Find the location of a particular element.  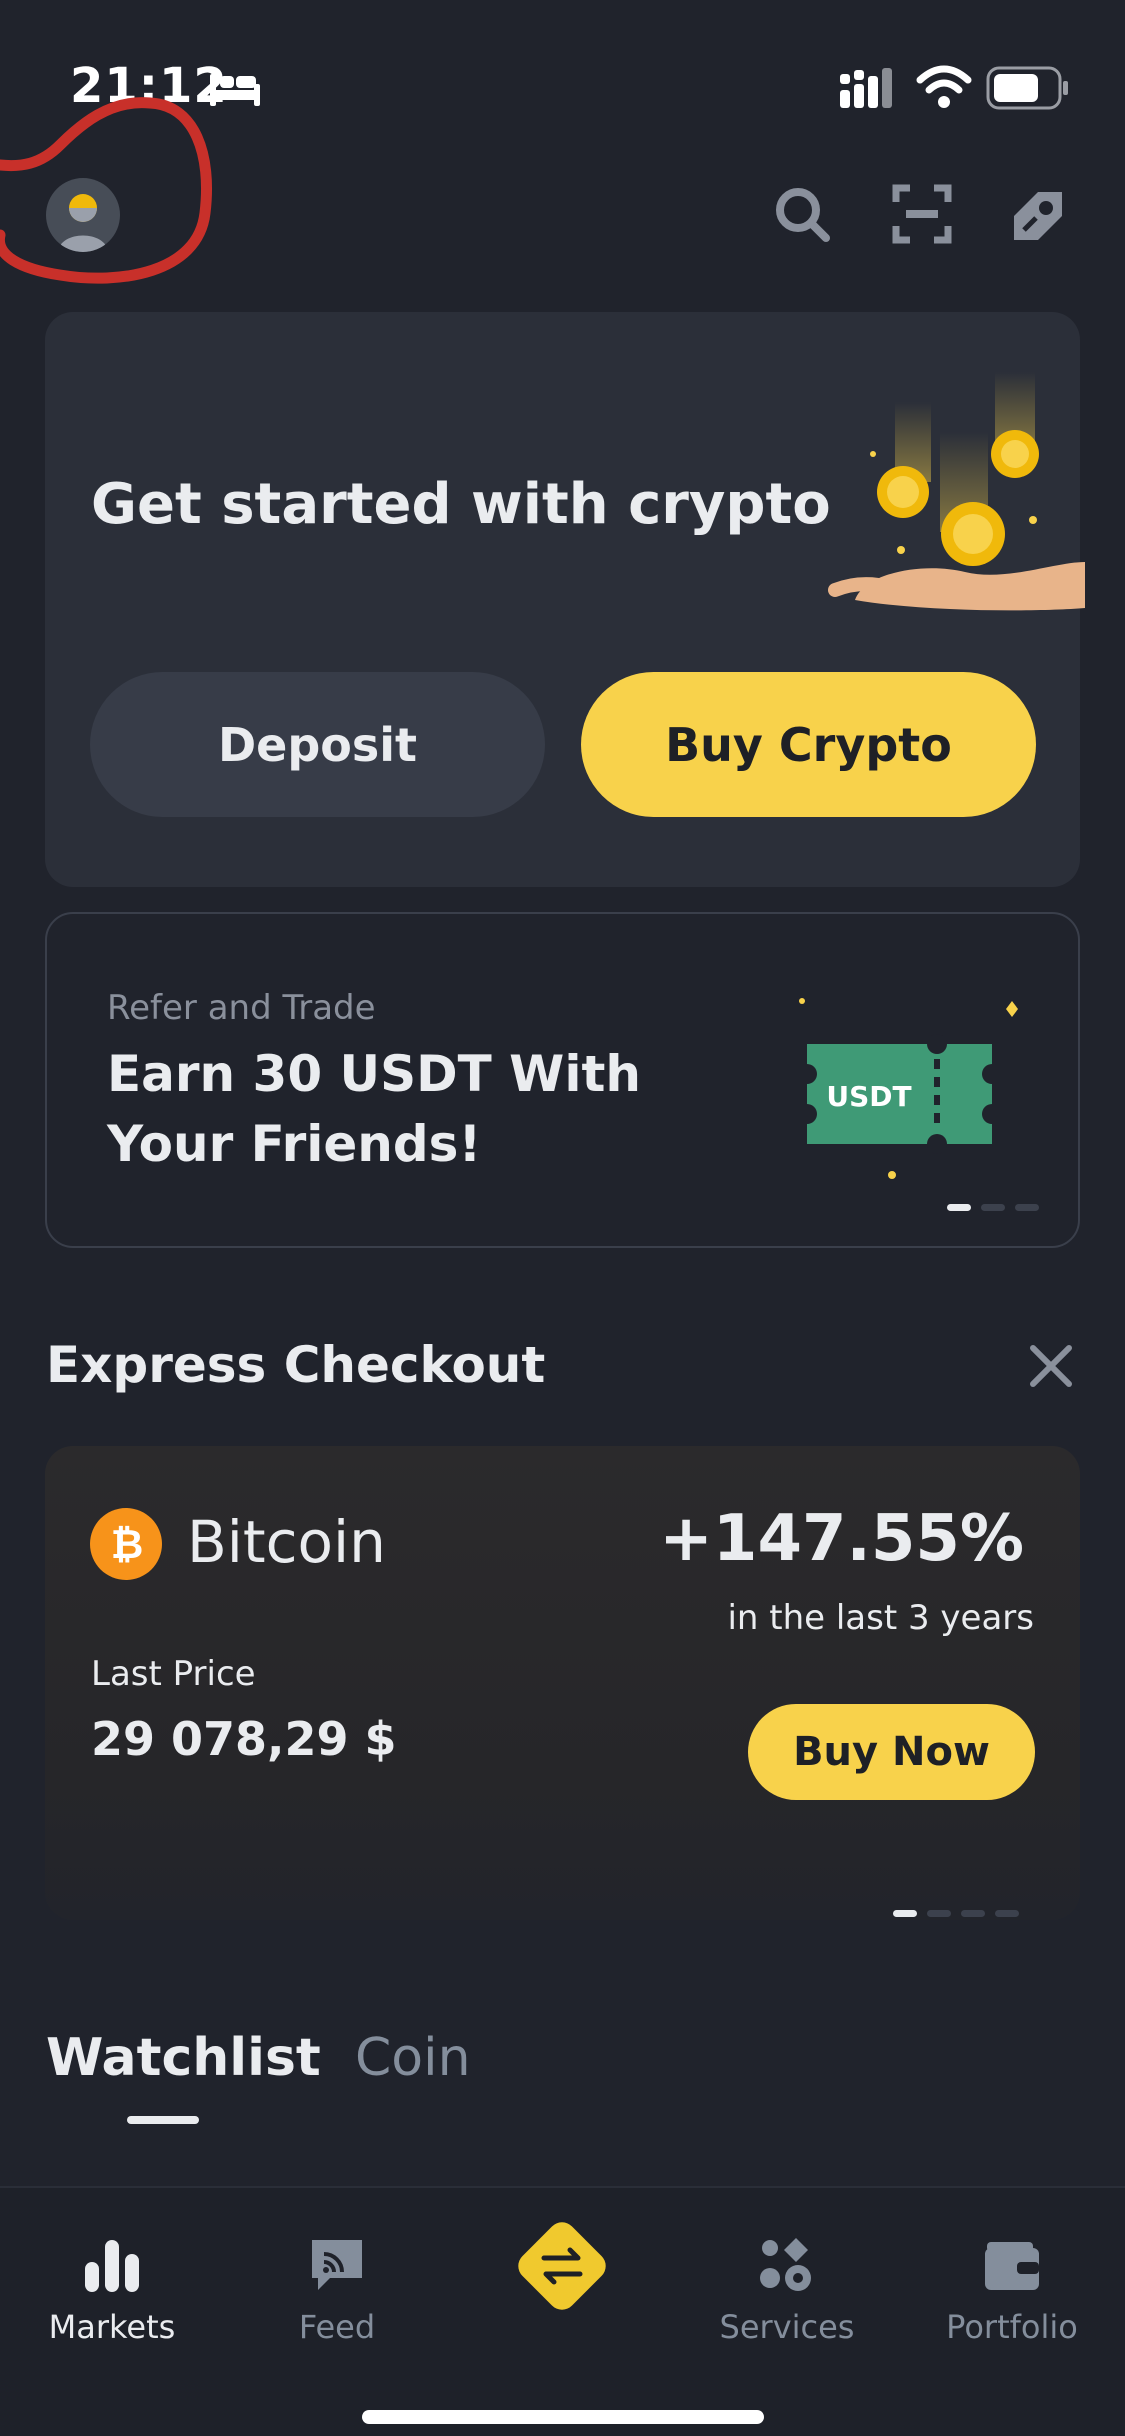

ticket-illustration: USDT is located at coordinates (908, 1088).